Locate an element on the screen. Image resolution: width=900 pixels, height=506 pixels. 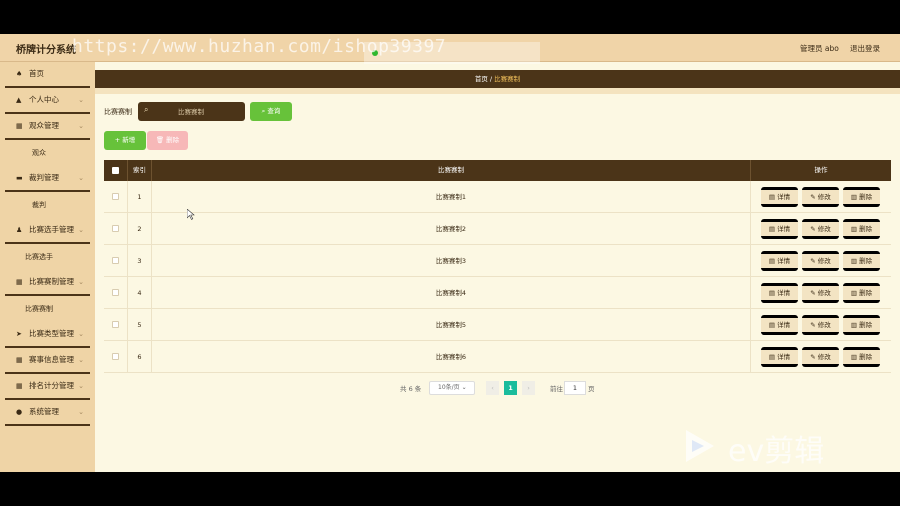
sidebar-item-3: ▬ 裁判管理 ⌄ is located at coordinates (47, 179).